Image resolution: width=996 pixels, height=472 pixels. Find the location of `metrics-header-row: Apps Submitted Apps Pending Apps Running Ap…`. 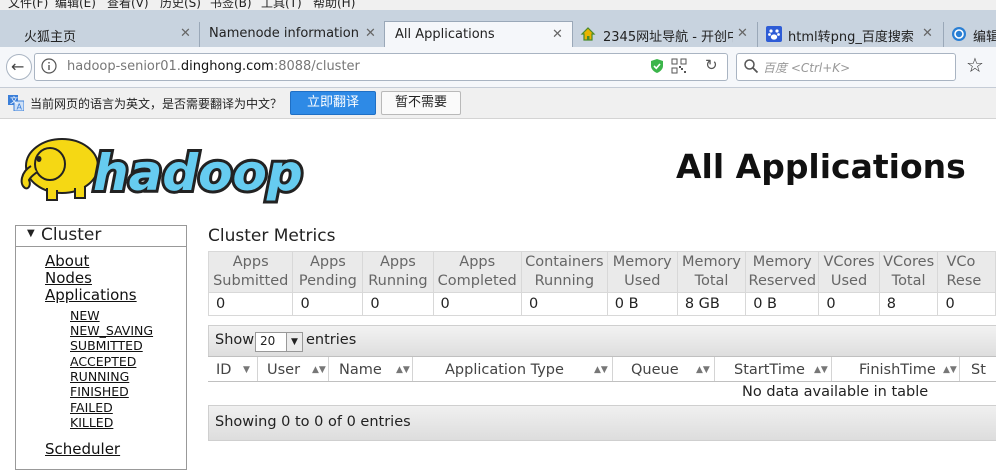

metrics-header-row: Apps Submitted Apps Pending Apps Running Ap… is located at coordinates (601, 272).